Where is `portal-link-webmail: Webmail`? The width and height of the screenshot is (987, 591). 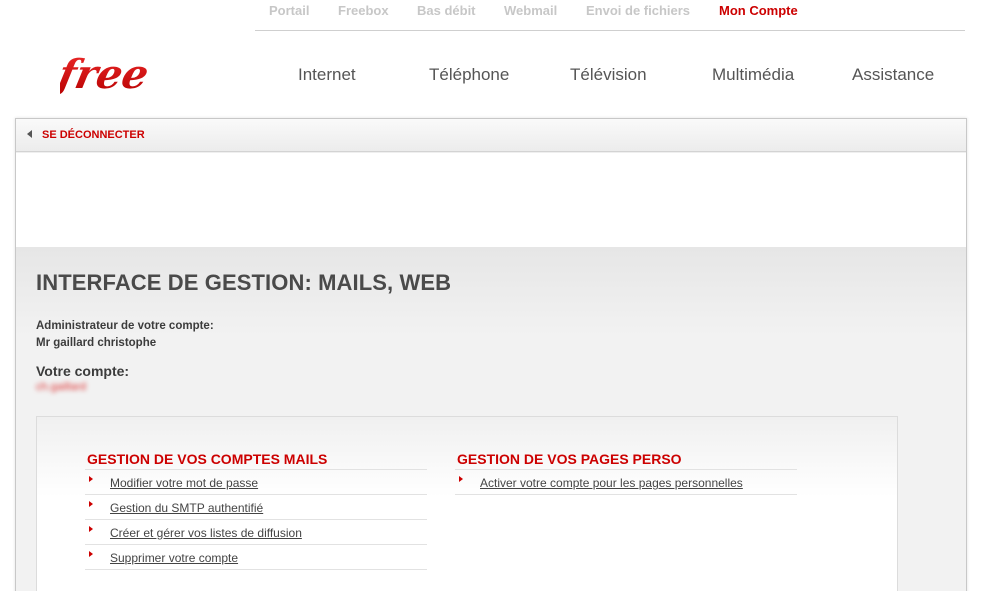
portal-link-webmail: Webmail is located at coordinates (530, 10).